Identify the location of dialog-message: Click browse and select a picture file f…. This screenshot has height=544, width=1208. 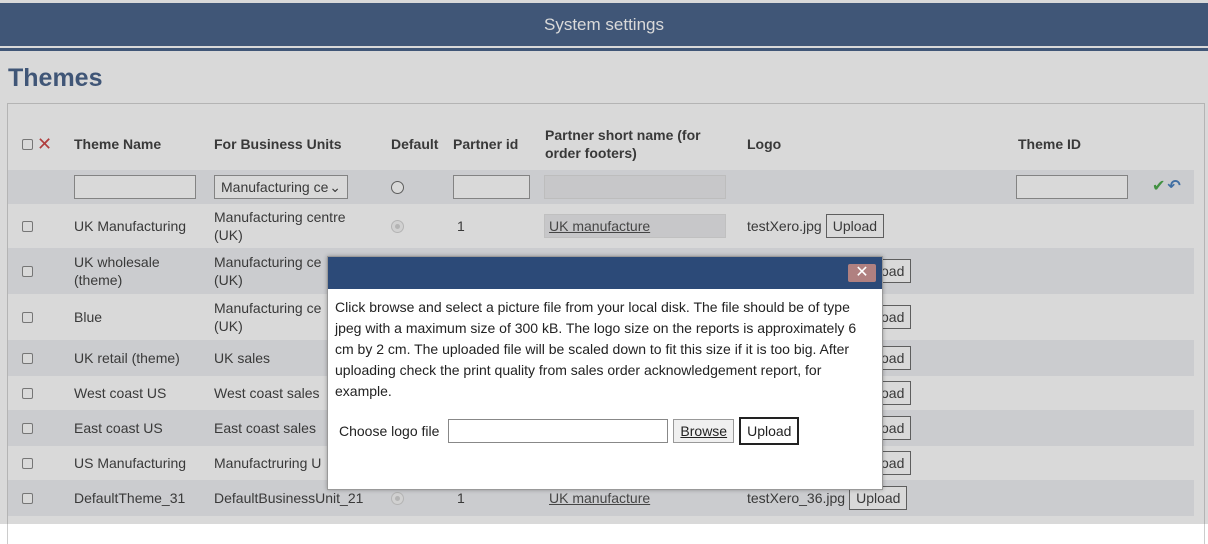
(596, 349).